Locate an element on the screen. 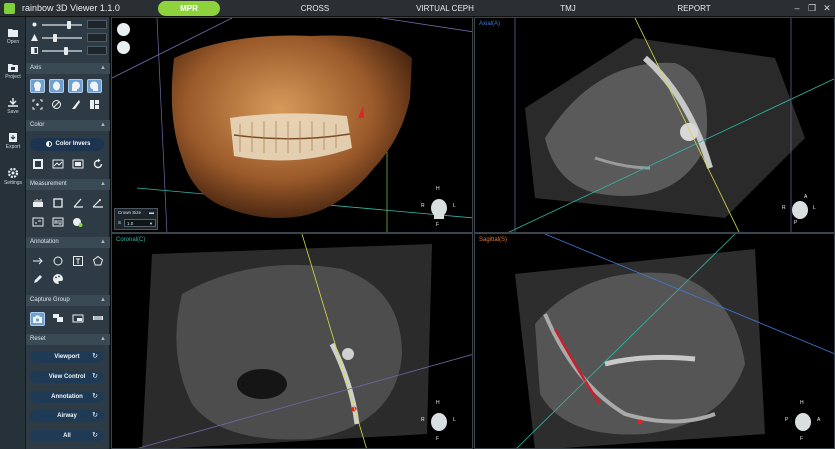 Image resolution: width=835 pixels, height=449 pixels. crosshair-frame-icon is located at coordinates (37, 104).